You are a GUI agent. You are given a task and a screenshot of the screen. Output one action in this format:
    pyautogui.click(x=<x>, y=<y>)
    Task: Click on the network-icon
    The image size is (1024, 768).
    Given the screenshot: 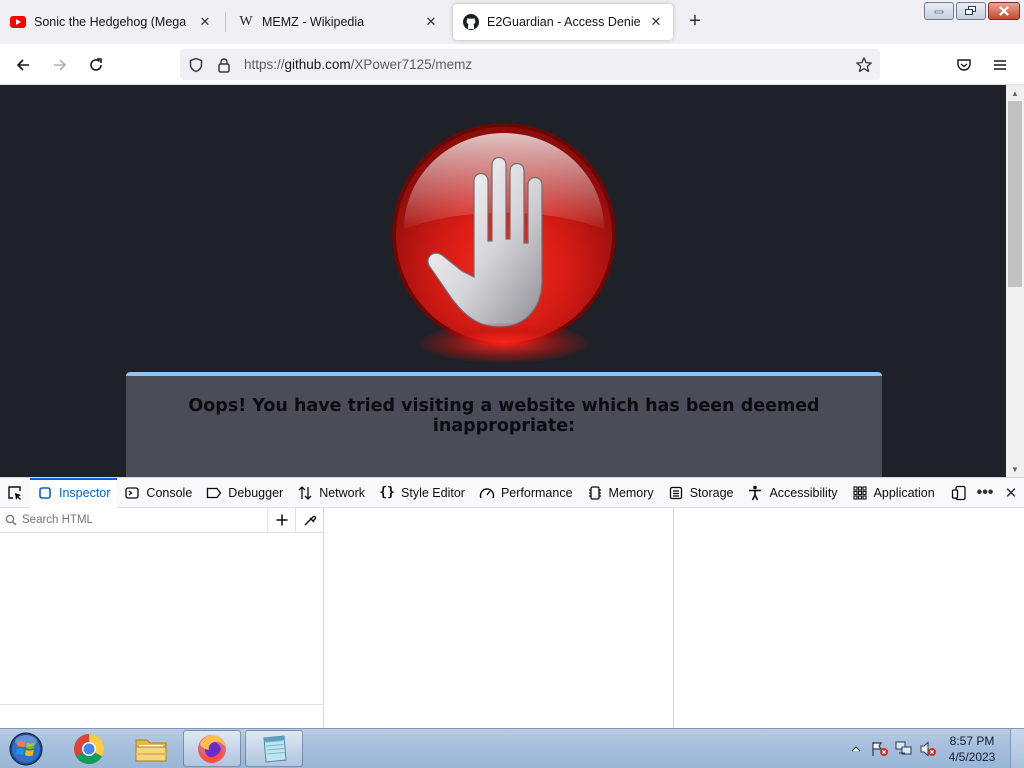 What is the action you would take?
    pyautogui.click(x=903, y=748)
    